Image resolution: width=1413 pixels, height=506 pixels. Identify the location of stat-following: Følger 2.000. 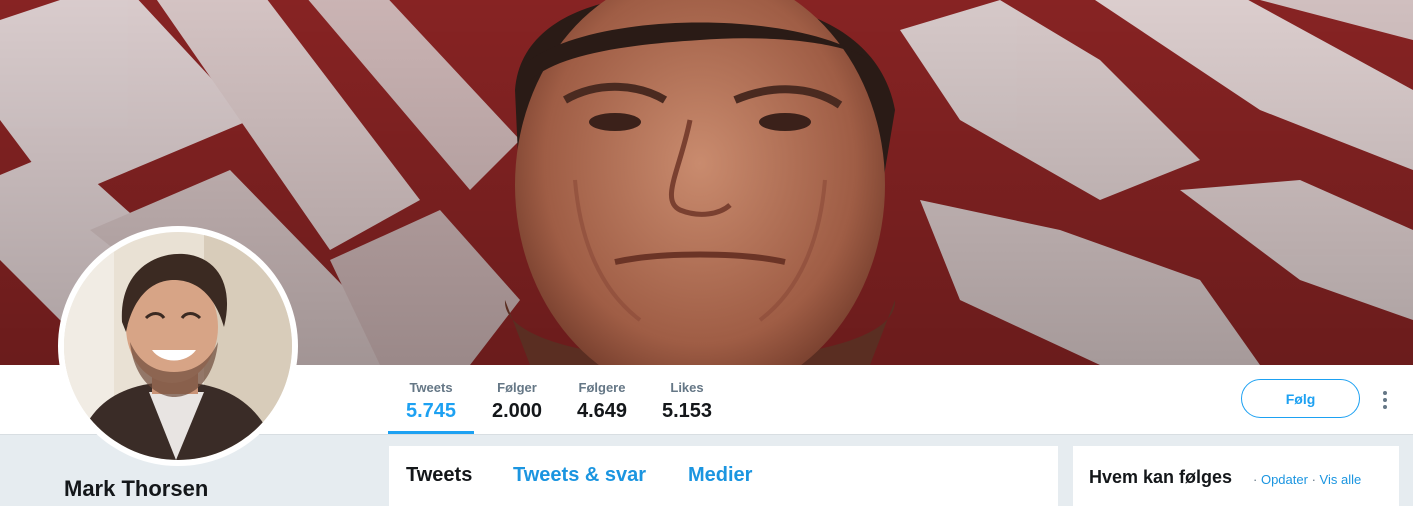
(517, 399).